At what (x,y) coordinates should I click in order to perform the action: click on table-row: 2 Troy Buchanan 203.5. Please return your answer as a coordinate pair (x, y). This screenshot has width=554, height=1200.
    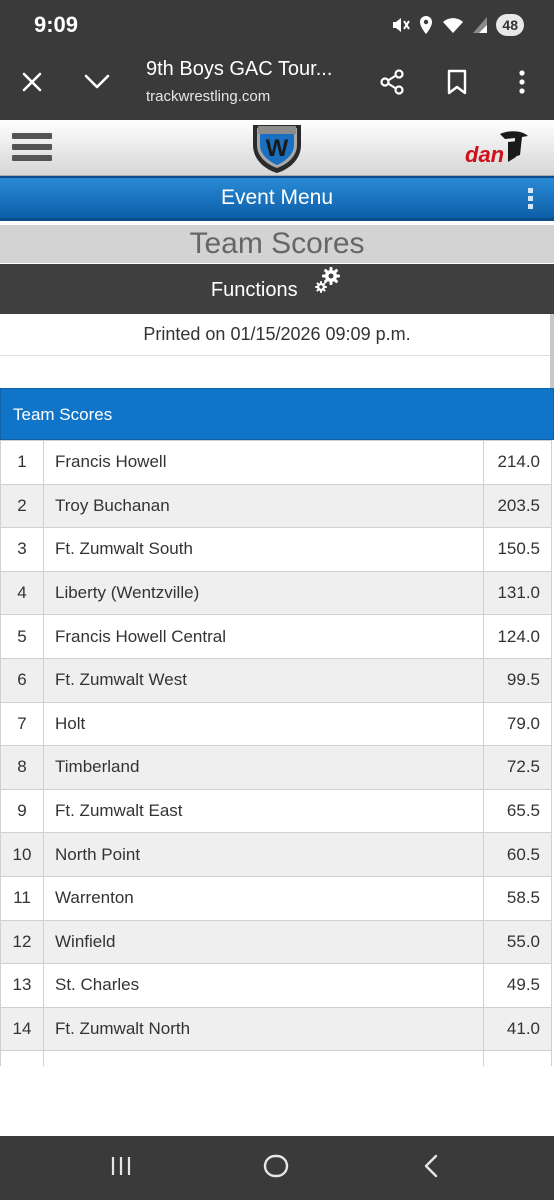
    Looking at the image, I should click on (276, 506).